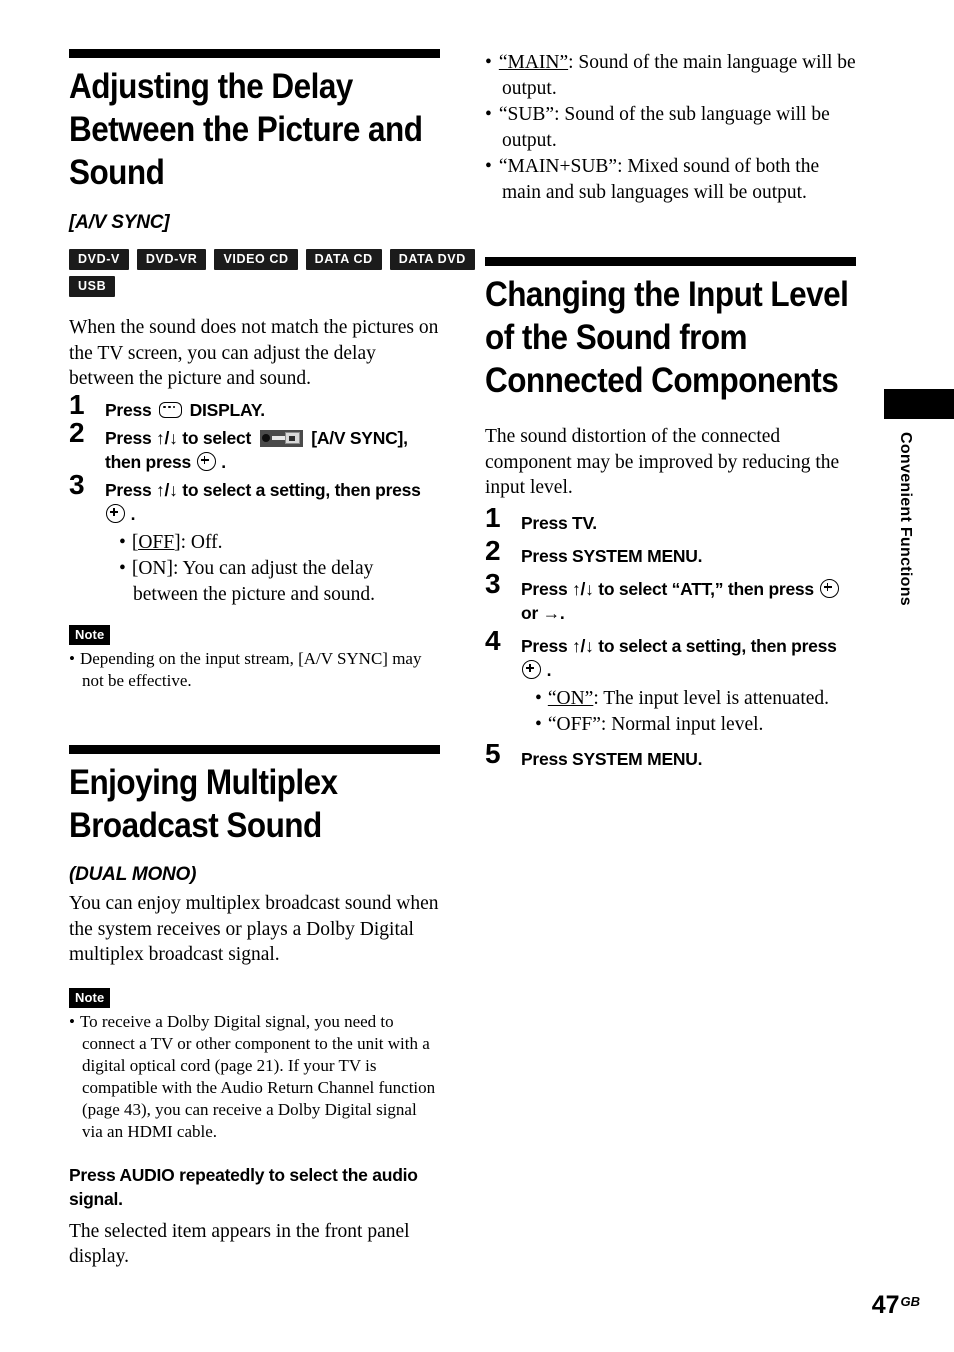 The height and width of the screenshot is (1352, 954). Describe the element at coordinates (99, 259) in the screenshot. I see `format-badge: DVD-V` at that location.